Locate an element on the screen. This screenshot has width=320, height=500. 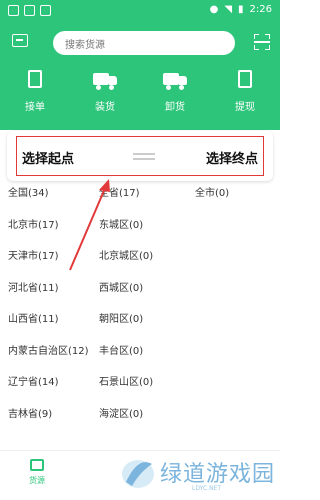
watermark-text: 绿道游戏园 is located at coordinates (218, 474).